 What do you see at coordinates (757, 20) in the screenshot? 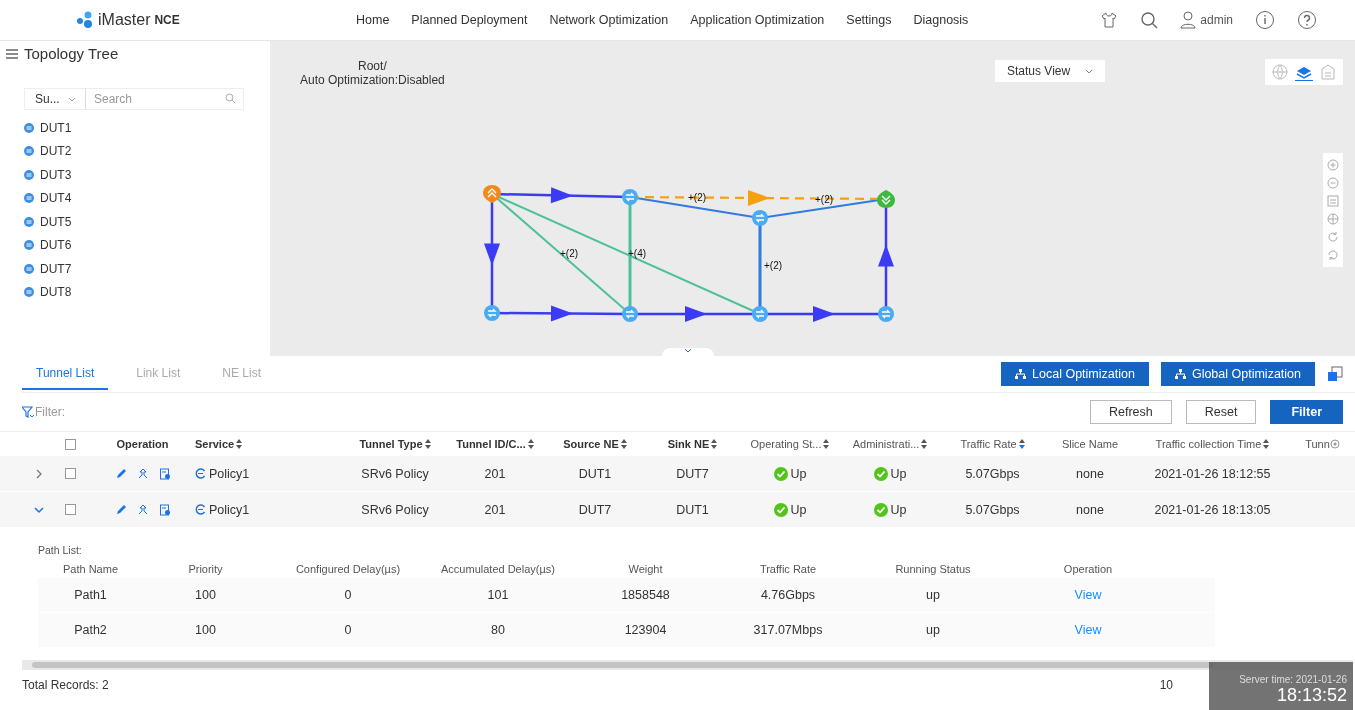
I see `nav-link: Application Optimization` at bounding box center [757, 20].